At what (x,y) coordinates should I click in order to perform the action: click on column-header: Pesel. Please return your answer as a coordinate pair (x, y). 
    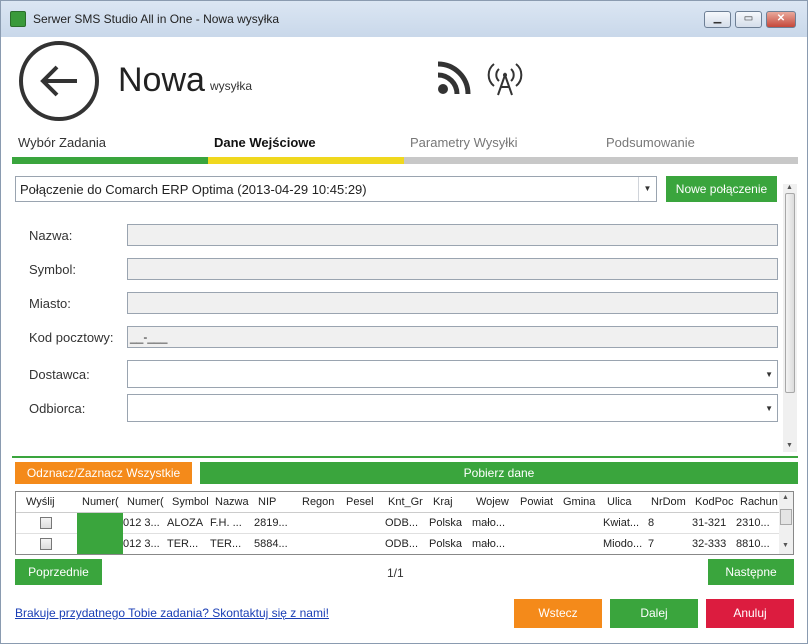
    Looking at the image, I should click on (366, 502).